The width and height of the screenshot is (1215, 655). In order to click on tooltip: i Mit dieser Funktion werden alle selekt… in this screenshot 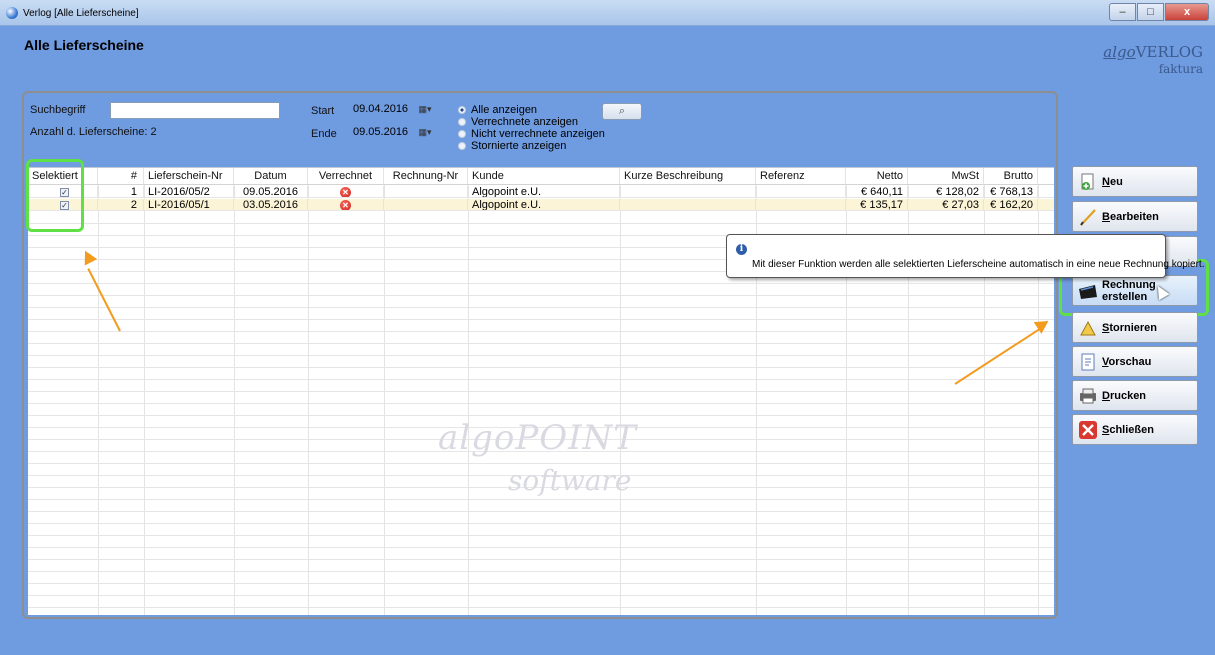, I will do `click(965, 256)`.